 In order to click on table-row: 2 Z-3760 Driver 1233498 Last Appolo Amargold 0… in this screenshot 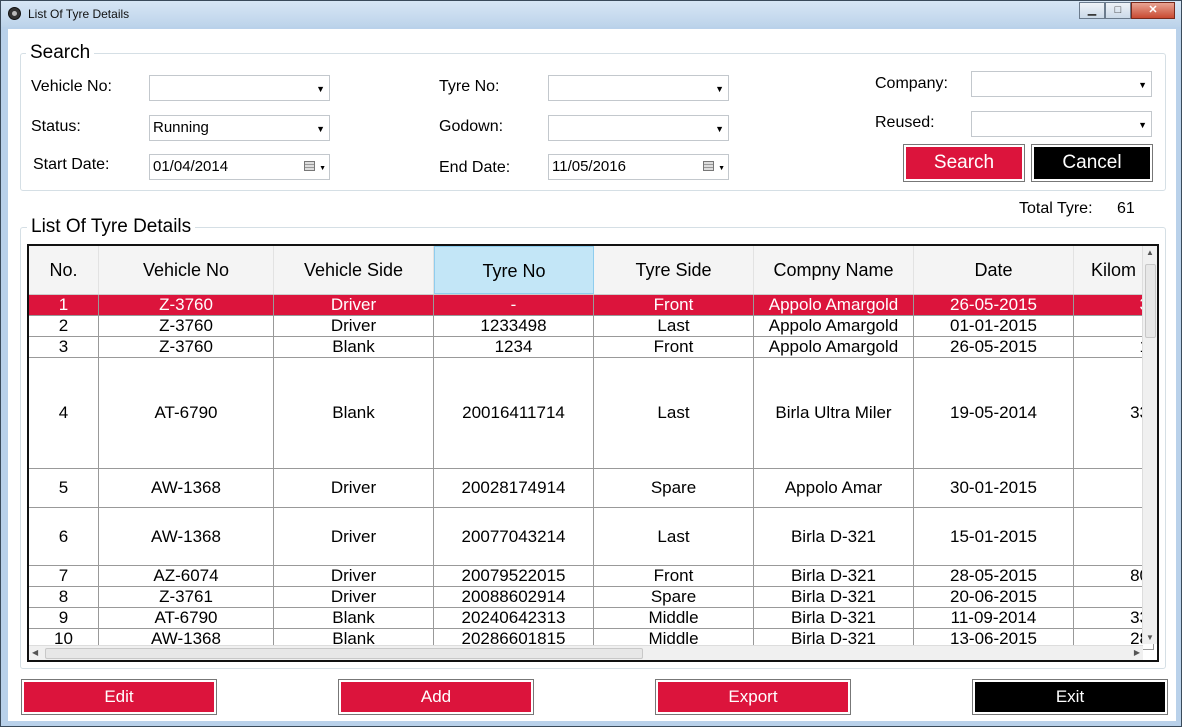, I will do `click(591, 326)`.